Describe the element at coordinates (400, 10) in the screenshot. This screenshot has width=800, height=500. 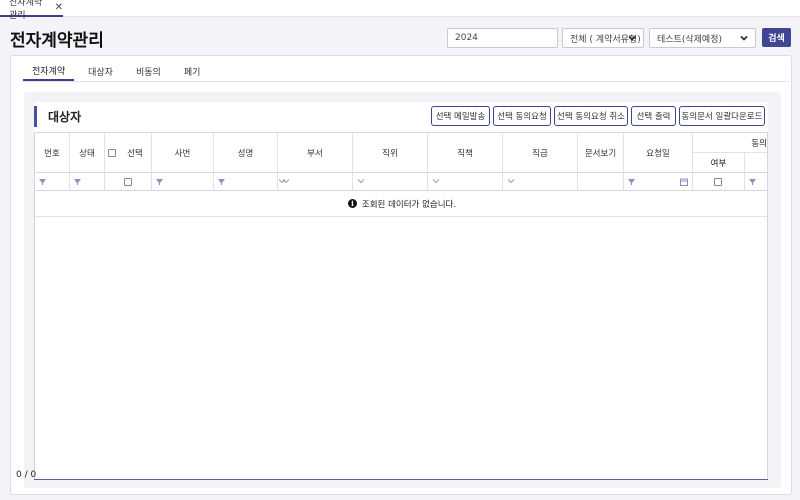
I see `tab-bar: 전자계약관리 ✕` at that location.